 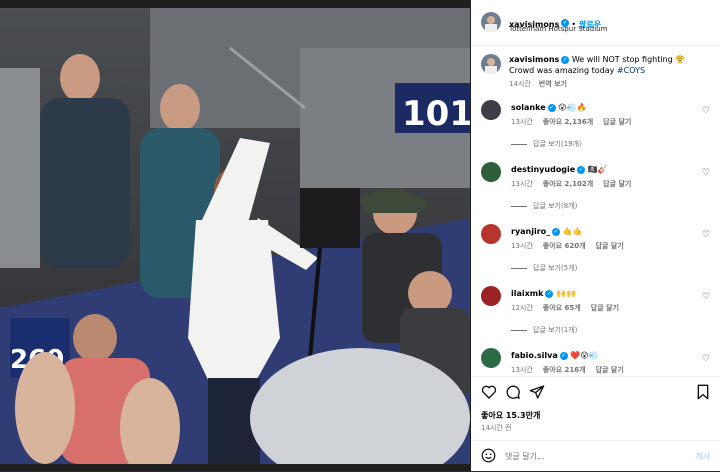 What do you see at coordinates (609, 84) in the screenshot?
I see `caption-meta: 14시간 번역 보기` at bounding box center [609, 84].